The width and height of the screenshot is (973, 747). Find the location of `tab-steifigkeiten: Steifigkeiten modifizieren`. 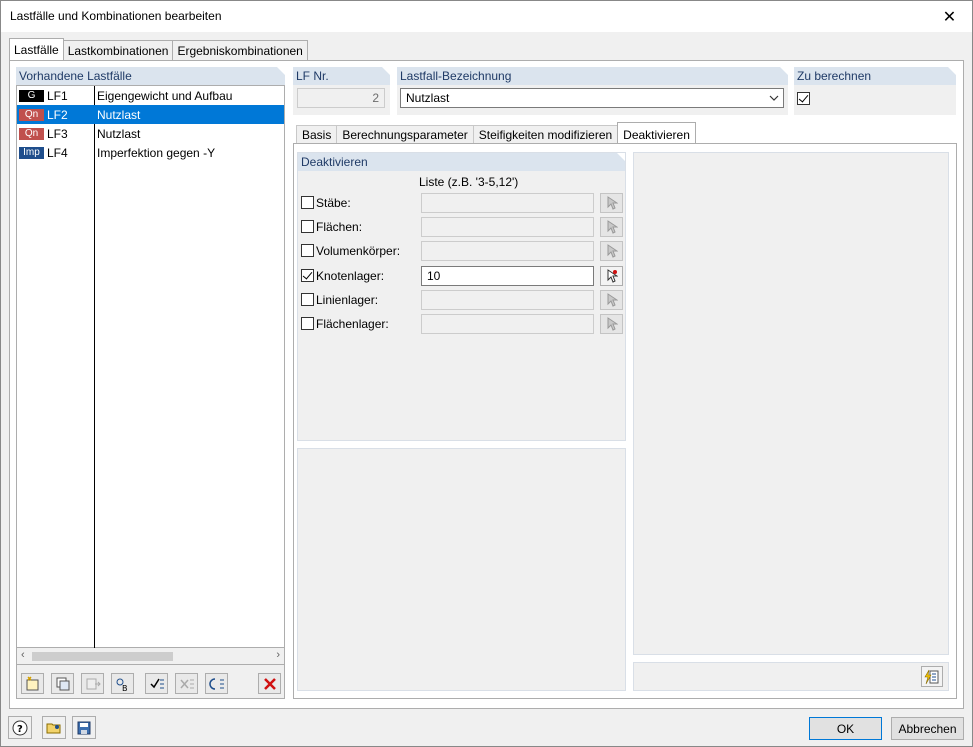

tab-steifigkeiten: Steifigkeiten modifizieren is located at coordinates (545, 134).